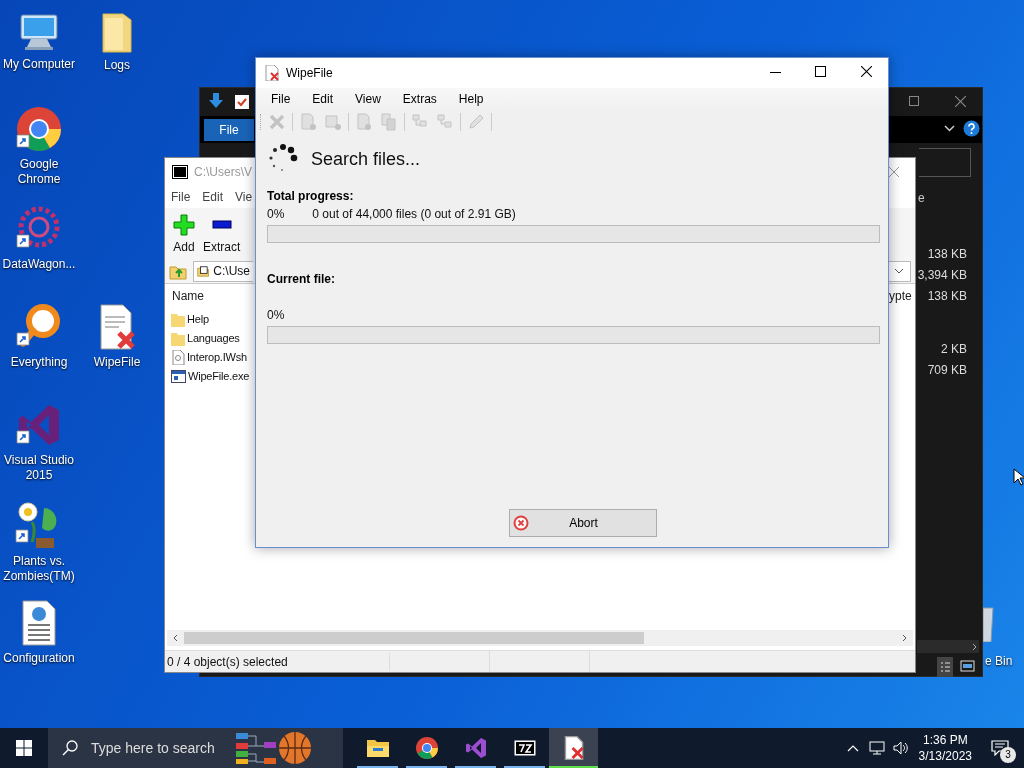  What do you see at coordinates (967, 666) in the screenshot?
I see `thumbnail-view-icon` at bounding box center [967, 666].